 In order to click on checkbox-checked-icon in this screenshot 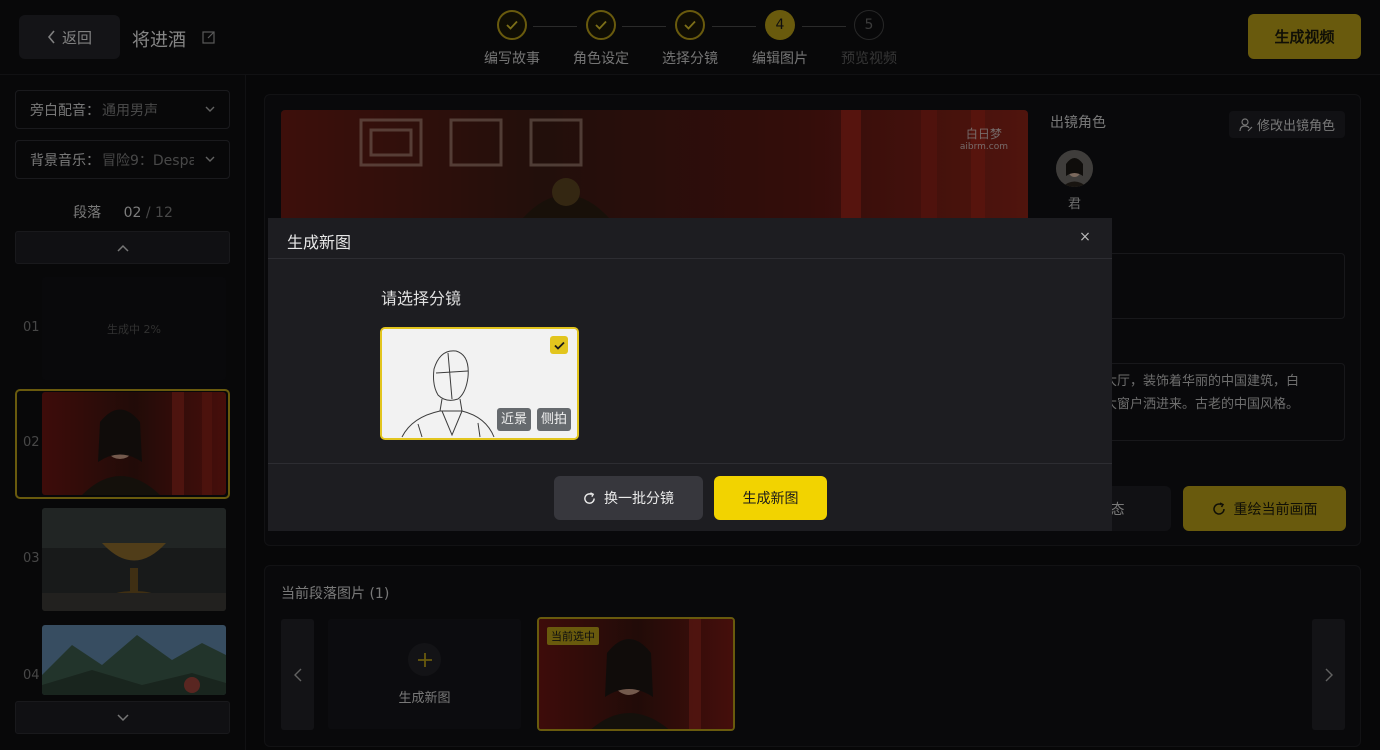, I will do `click(559, 345)`.